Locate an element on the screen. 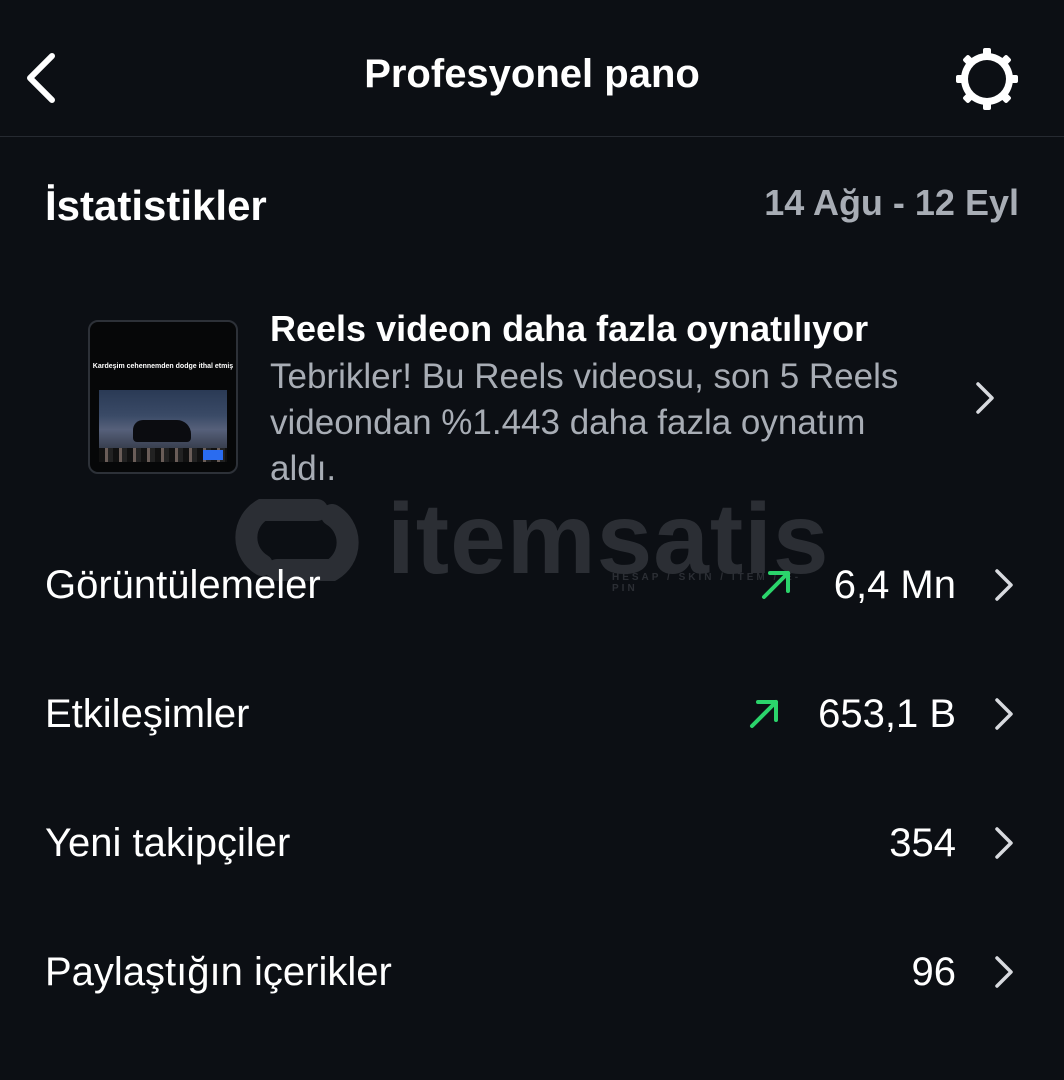  metric-value: 96 is located at coordinates (934, 972).